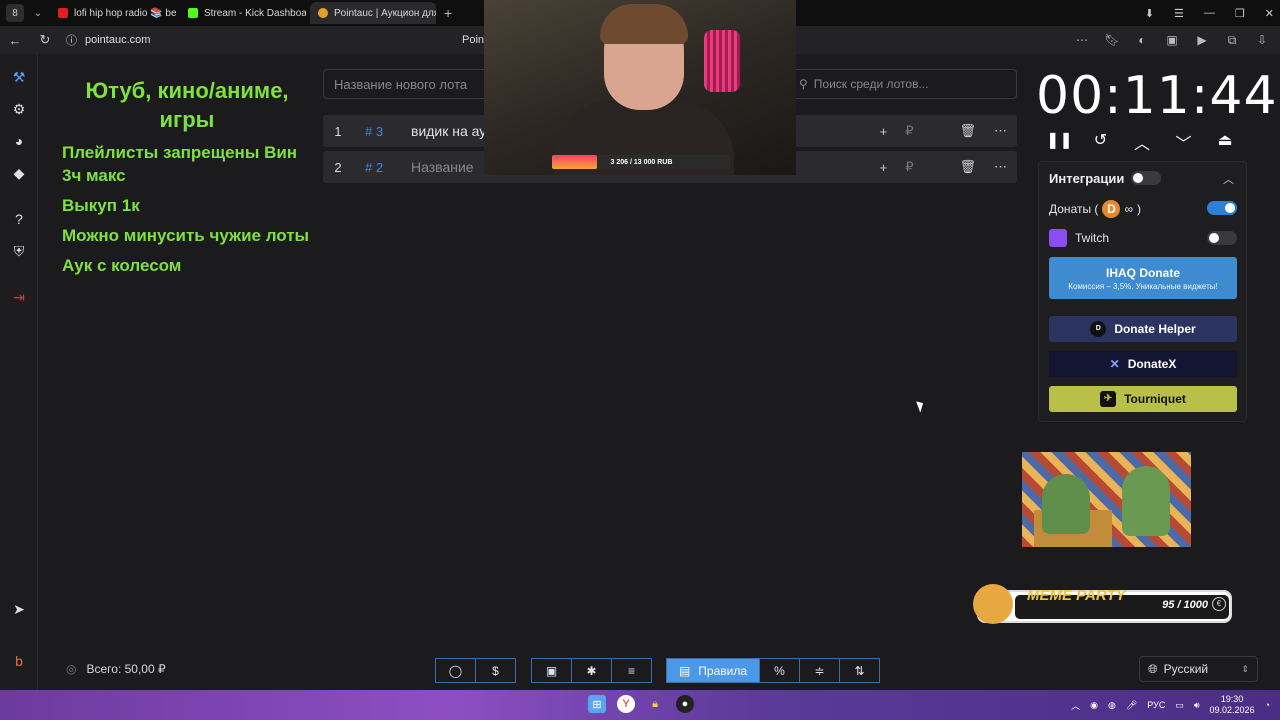 The image size is (1280, 720). I want to click on discord-icon: ◍, so click(1112, 705).